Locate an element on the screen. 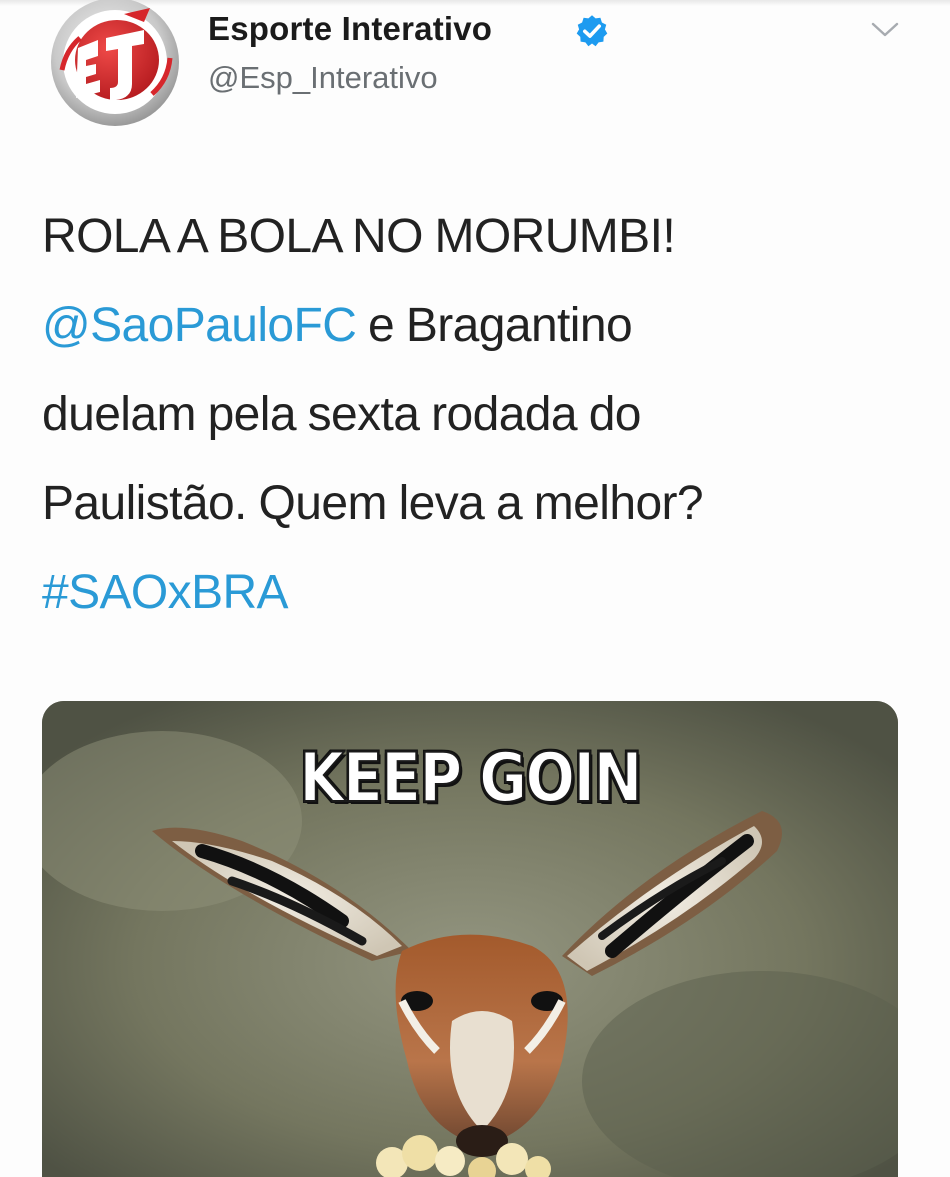 This screenshot has height=1177, width=950. author-avatar is located at coordinates (115, 64).